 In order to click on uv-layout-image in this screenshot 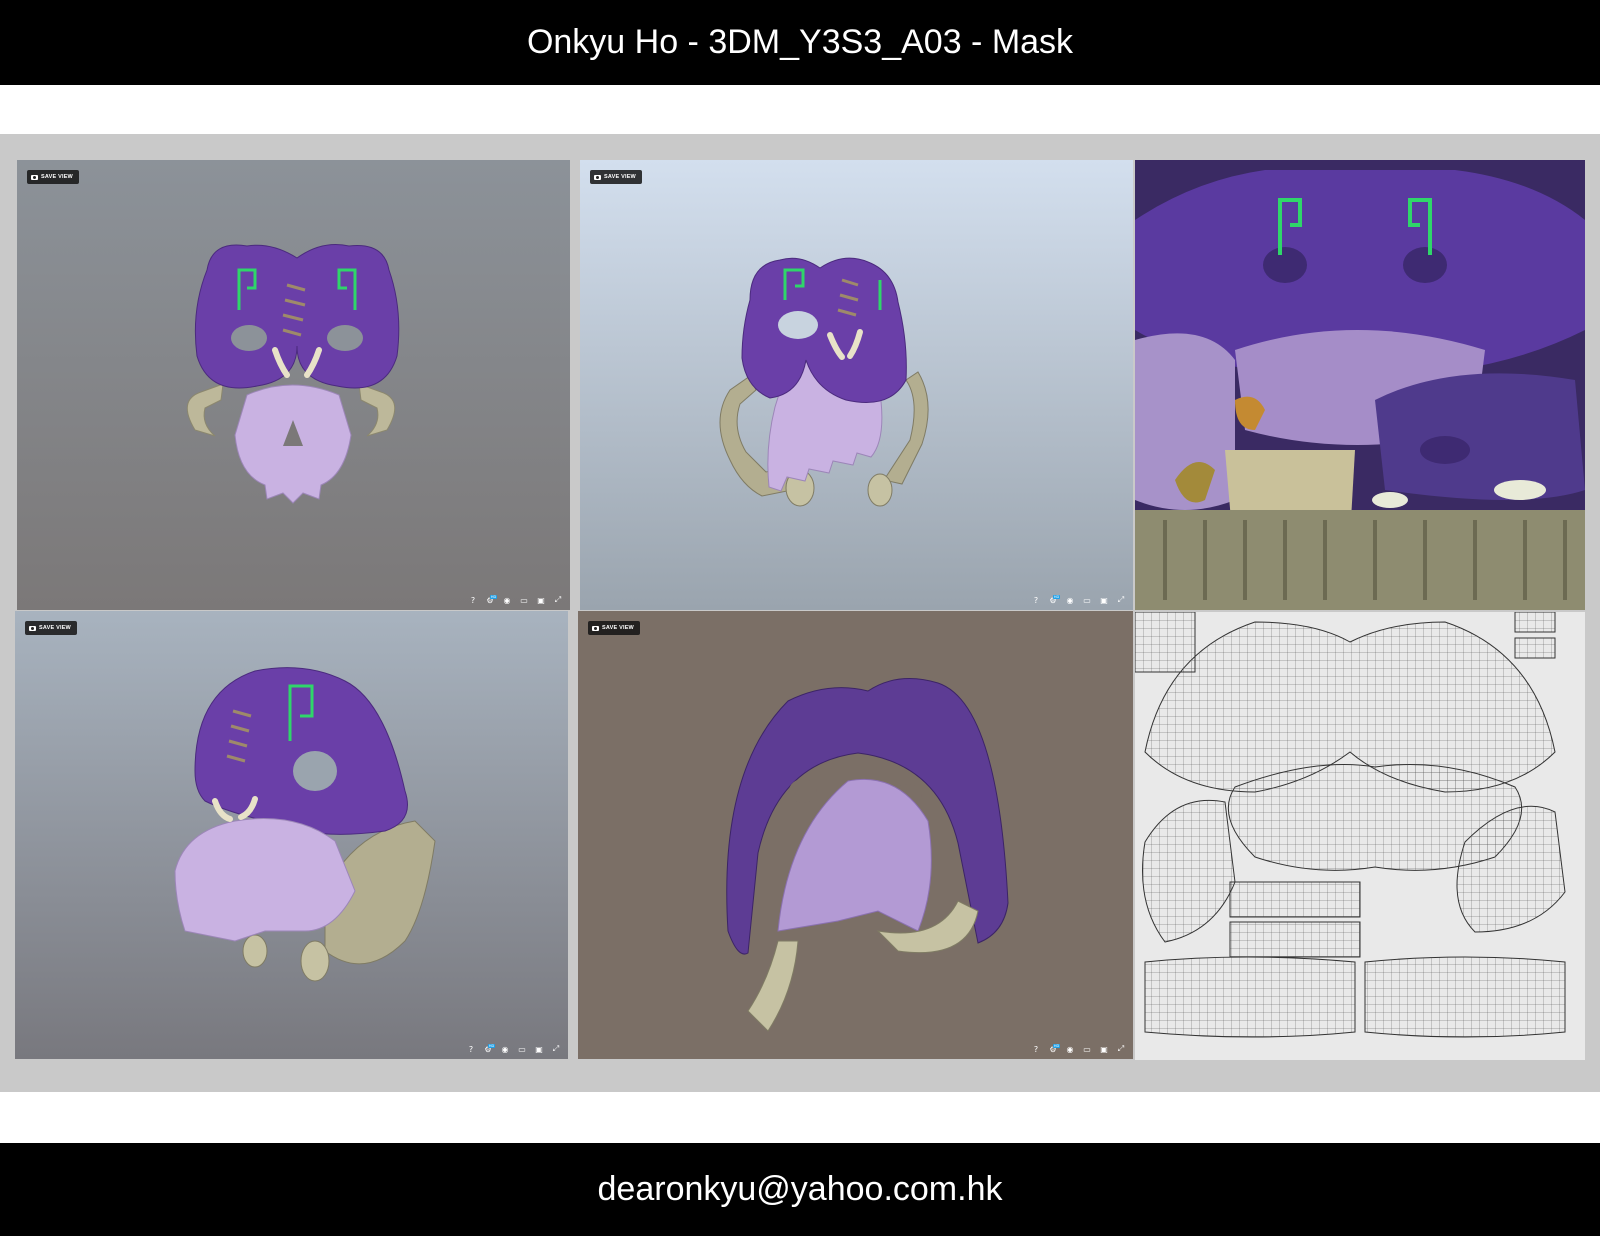, I will do `click(1350, 825)`.